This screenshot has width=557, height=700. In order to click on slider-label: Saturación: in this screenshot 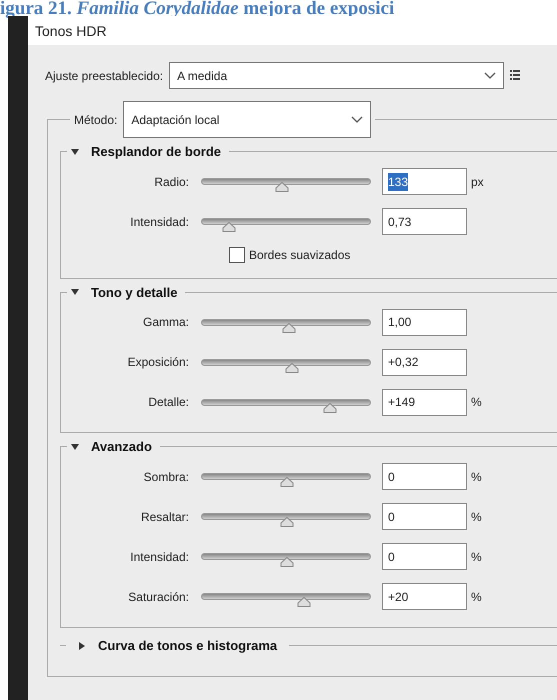, I will do `click(158, 597)`.